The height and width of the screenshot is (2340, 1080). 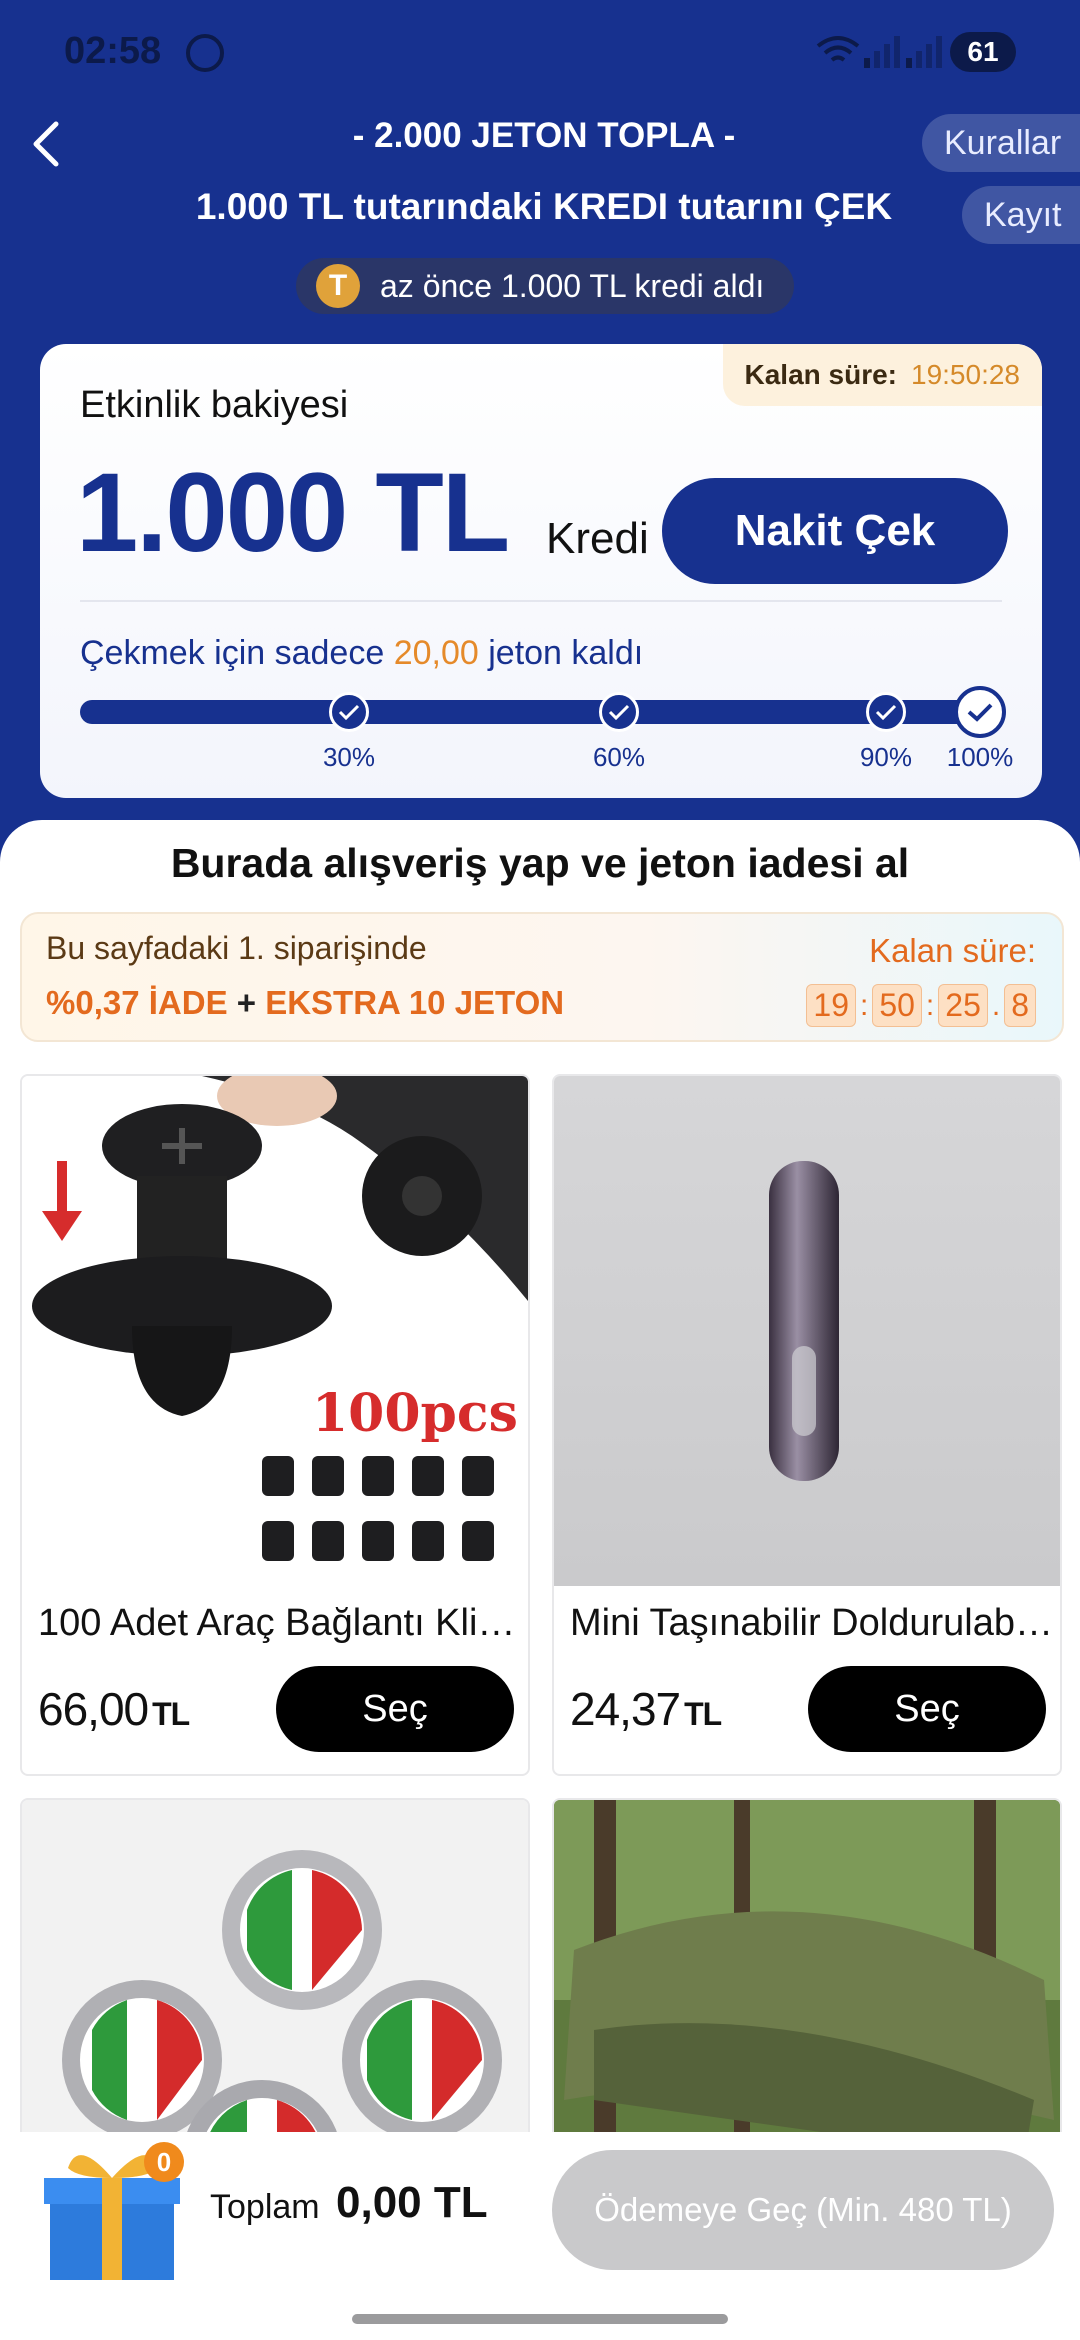 I want to click on product-image-caption: 100pcs, so click(x=415, y=1413).